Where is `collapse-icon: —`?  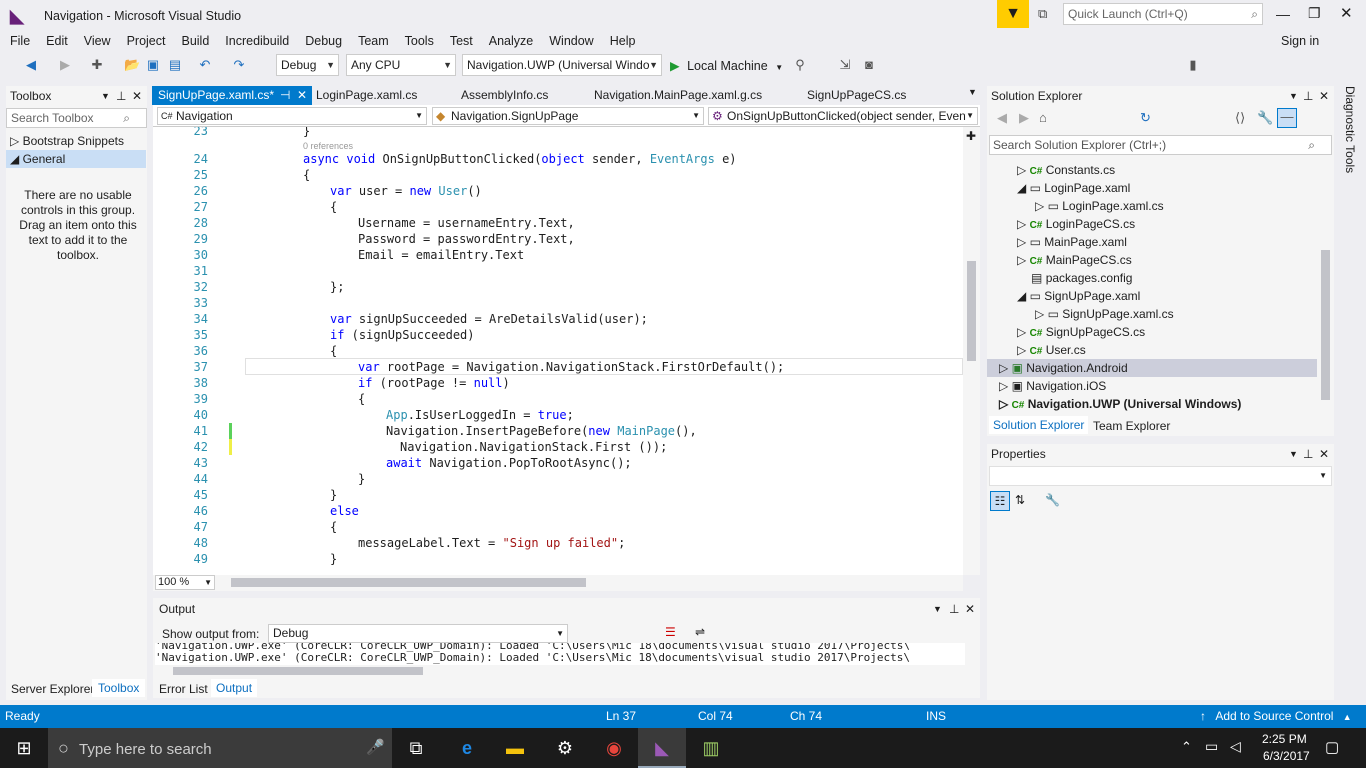
collapse-icon: — is located at coordinates (1287, 118).